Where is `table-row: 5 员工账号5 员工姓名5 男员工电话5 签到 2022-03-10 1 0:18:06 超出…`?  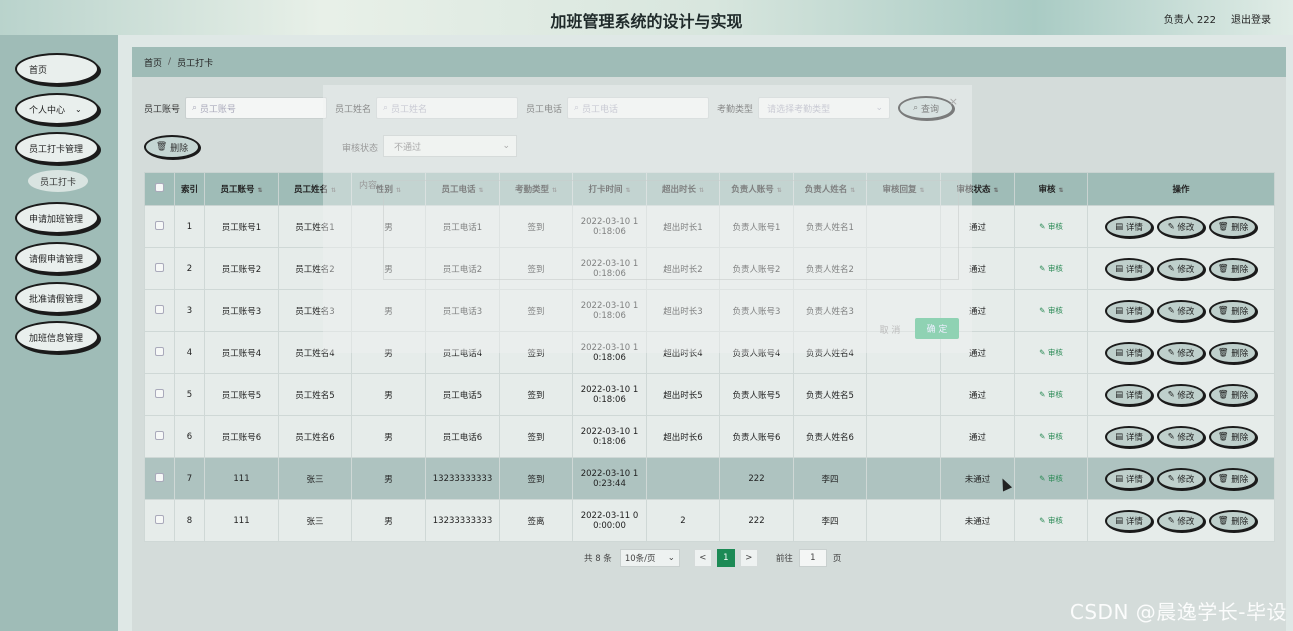 table-row: 5 员工账号5 员工姓名5 男员工电话5 签到 2022-03-10 1 0:18:06 超出… is located at coordinates (709, 394).